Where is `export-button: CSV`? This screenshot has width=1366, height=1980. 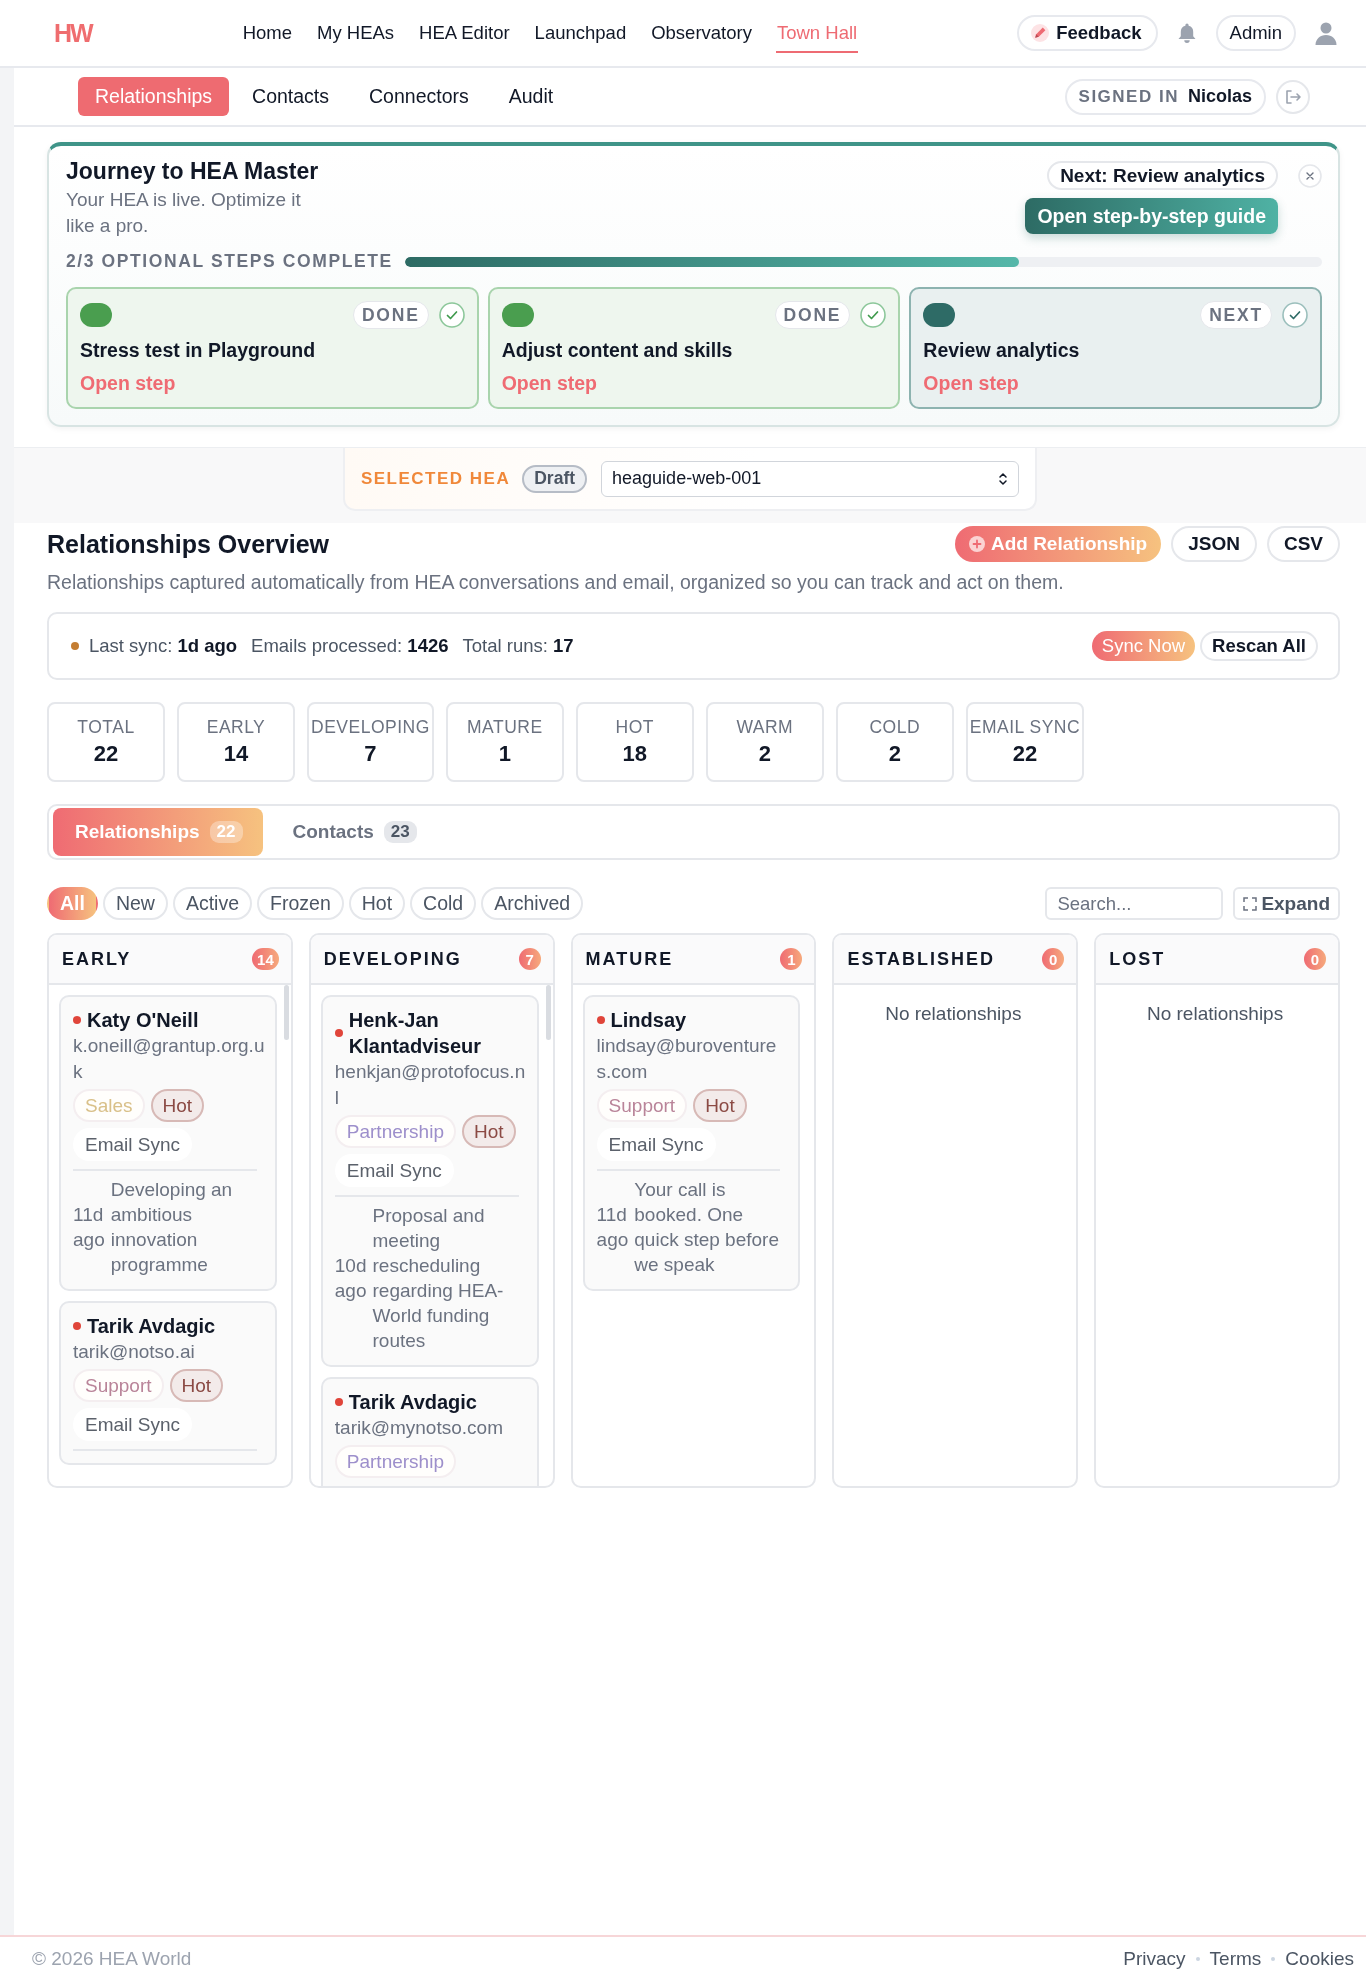
export-button: CSV is located at coordinates (1303, 544).